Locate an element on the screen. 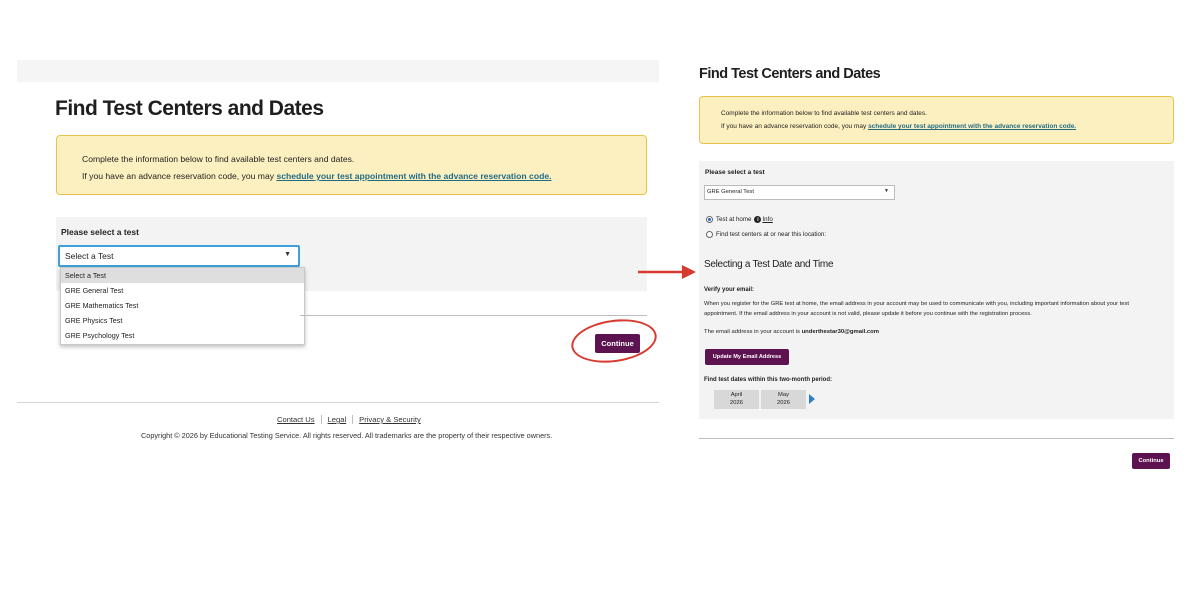 Image resolution: width=1200 pixels, height=600 pixels. right-section-divider is located at coordinates (936, 438).